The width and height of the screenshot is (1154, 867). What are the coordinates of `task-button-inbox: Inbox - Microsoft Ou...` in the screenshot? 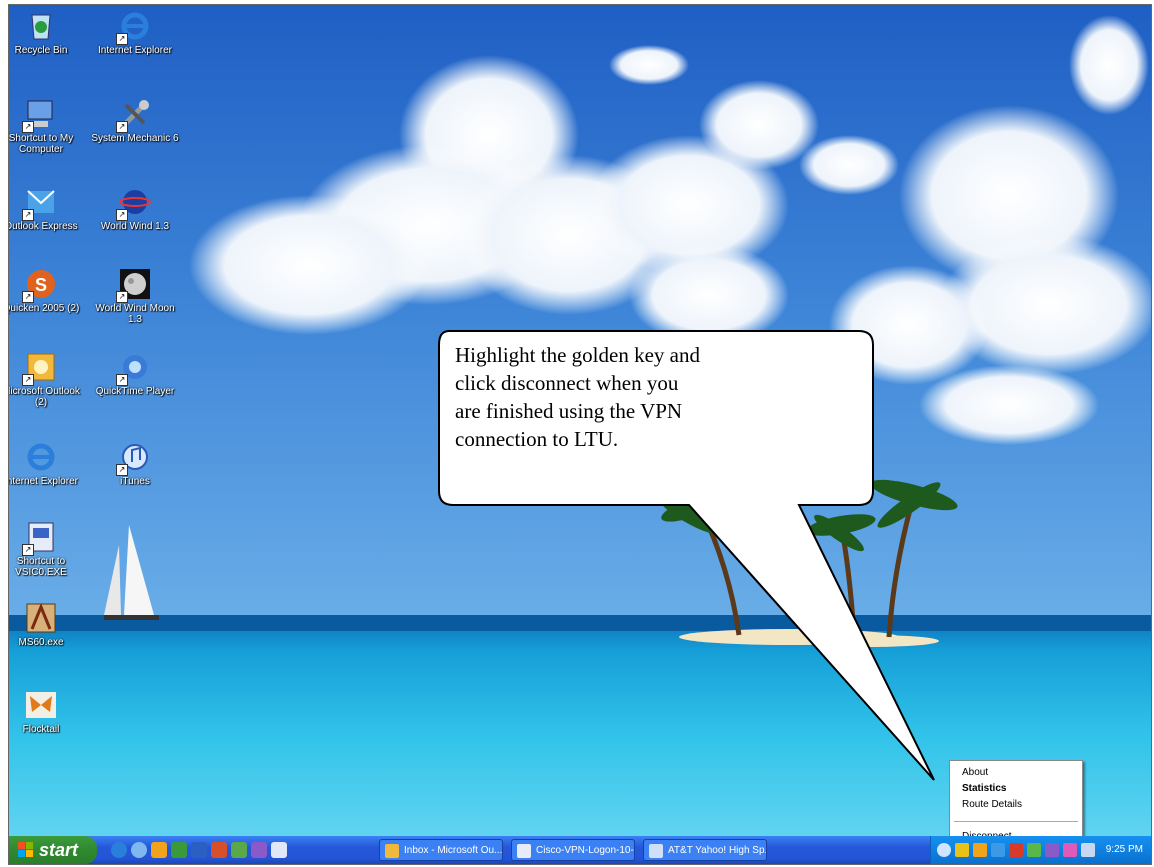 It's located at (441, 850).